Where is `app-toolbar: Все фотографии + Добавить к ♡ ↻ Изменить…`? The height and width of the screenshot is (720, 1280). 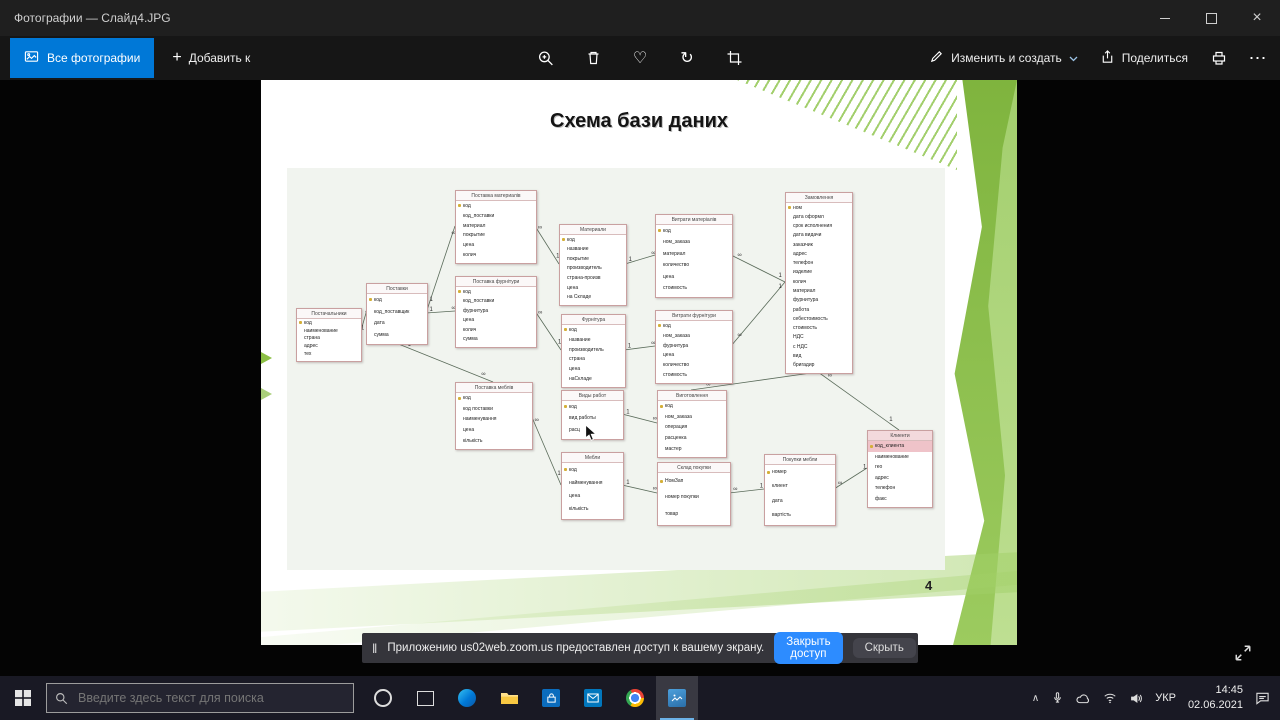
app-toolbar: Все фотографии + Добавить к ♡ ↻ Изменить… is located at coordinates (640, 58).